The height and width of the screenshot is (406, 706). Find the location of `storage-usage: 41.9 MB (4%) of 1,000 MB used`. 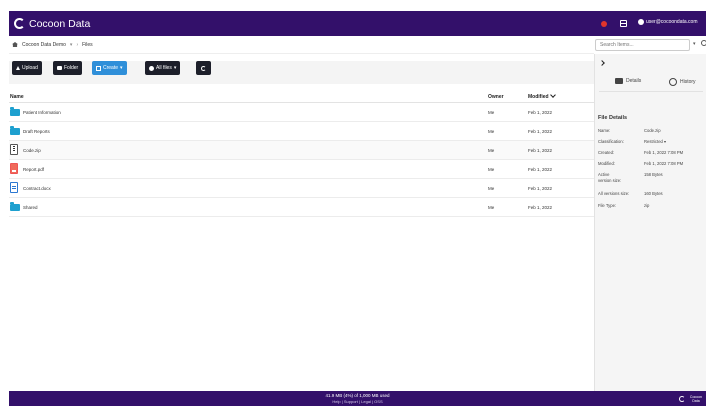

storage-usage: 41.9 MB (4%) of 1,000 MB used is located at coordinates (357, 395).